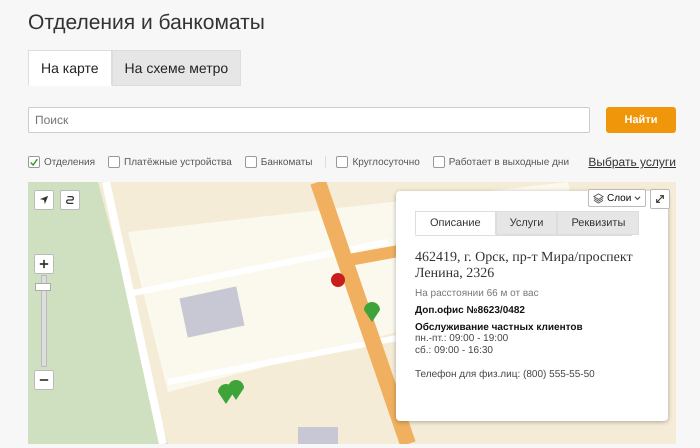 The image size is (700, 448). What do you see at coordinates (70, 68) in the screenshot?
I see `view-tab: На карте` at bounding box center [70, 68].